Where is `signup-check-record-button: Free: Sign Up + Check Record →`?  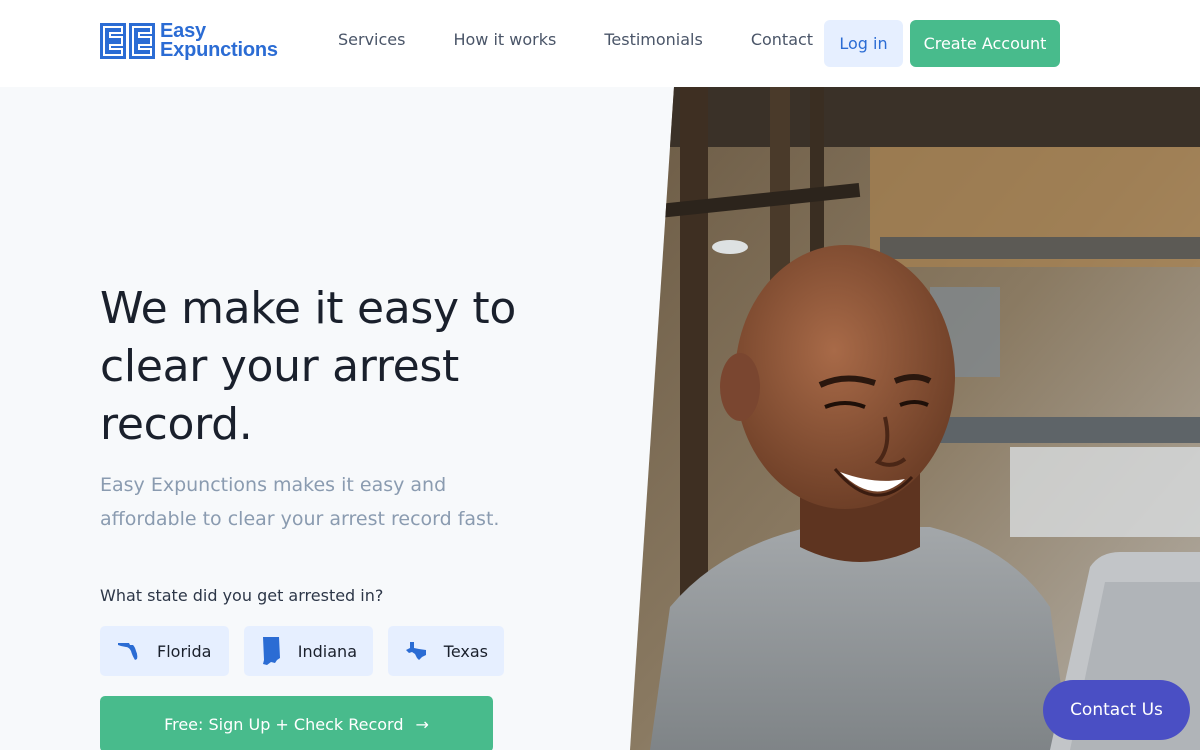
signup-check-record-button: Free: Sign Up + Check Record → is located at coordinates (296, 723).